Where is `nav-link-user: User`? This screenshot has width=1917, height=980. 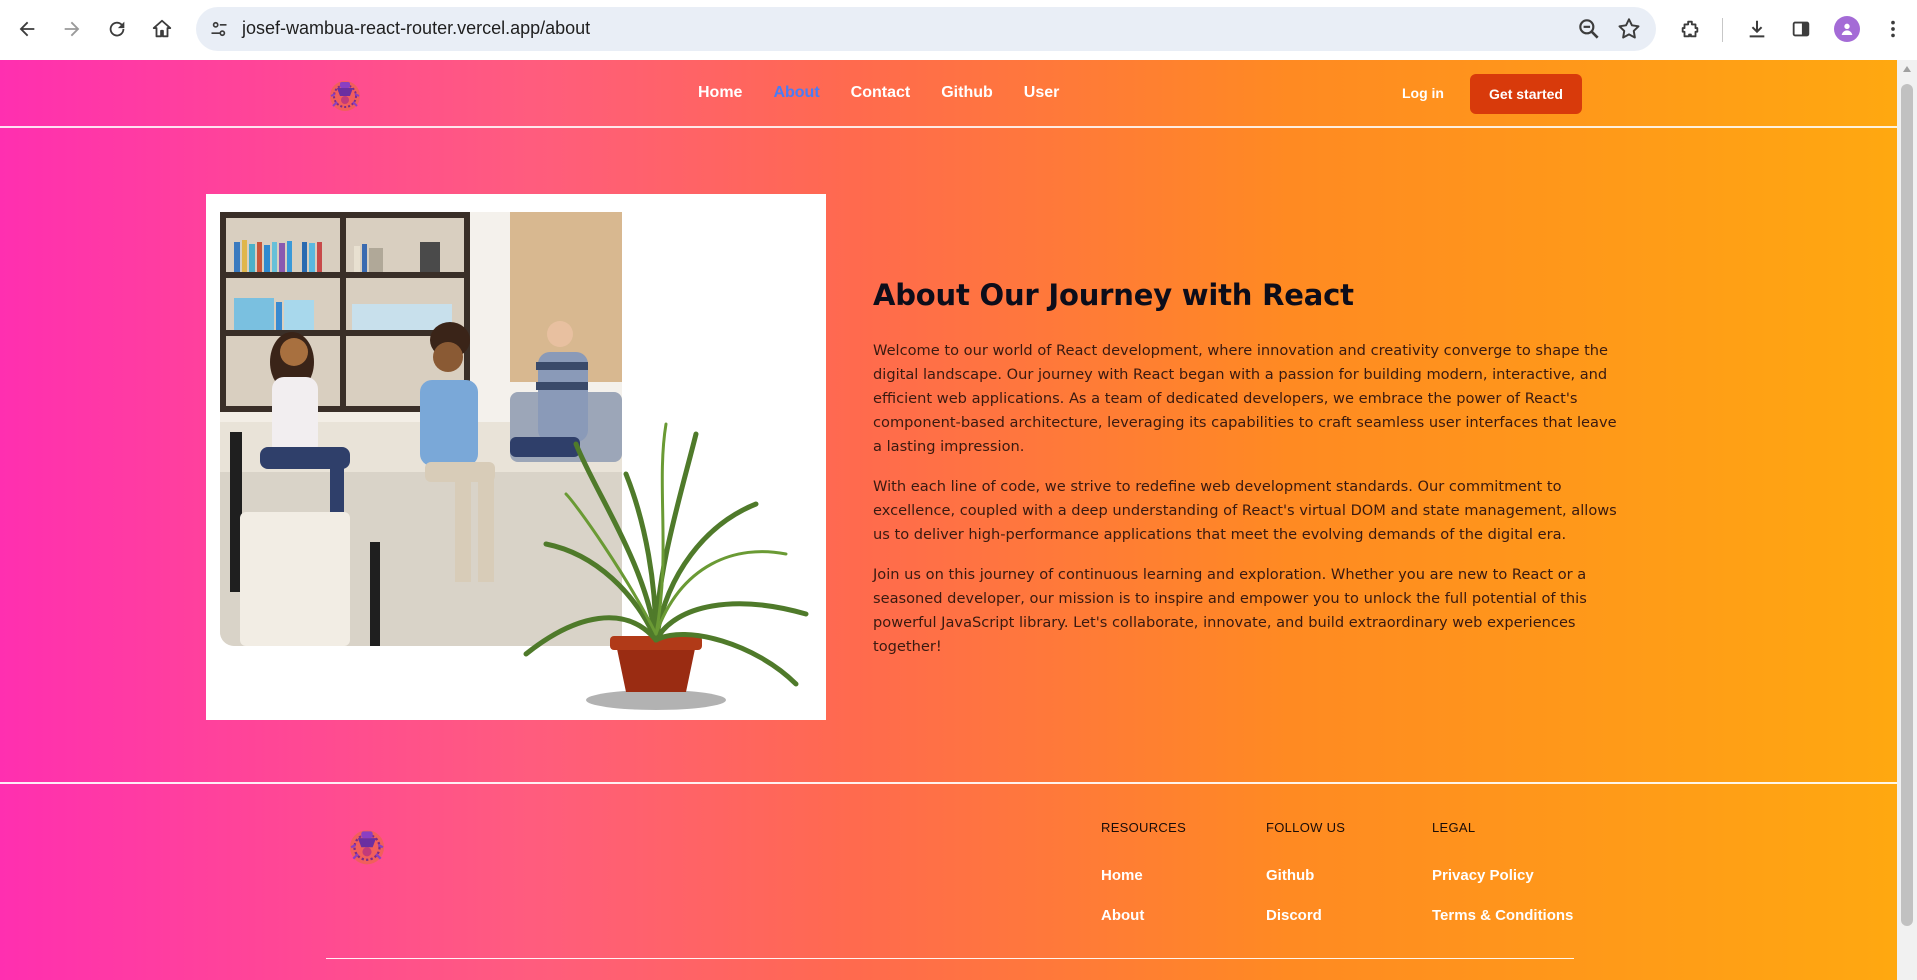 nav-link-user: User is located at coordinates (1042, 93).